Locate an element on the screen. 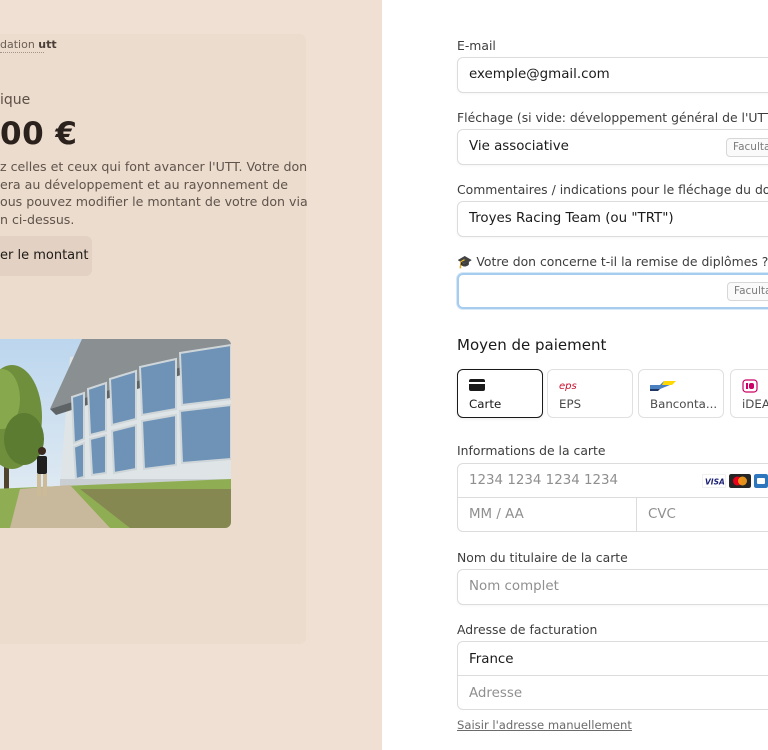 The width and height of the screenshot is (768, 750). email-value: exemple@gmail.com is located at coordinates (539, 74).